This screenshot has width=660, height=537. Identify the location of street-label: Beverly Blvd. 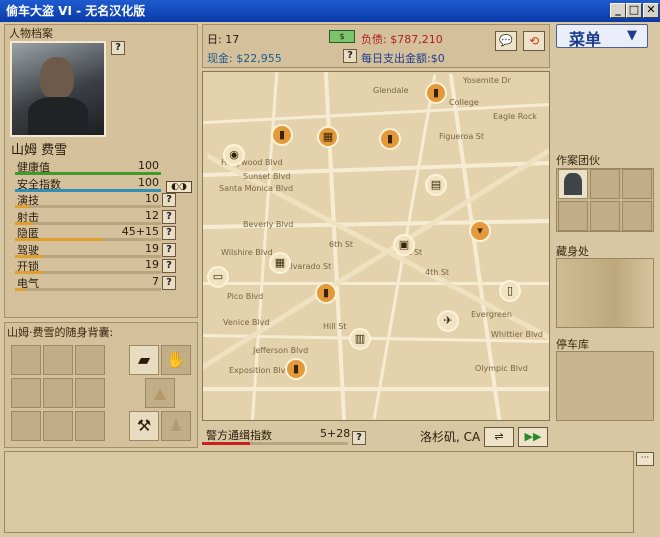
(268, 224).